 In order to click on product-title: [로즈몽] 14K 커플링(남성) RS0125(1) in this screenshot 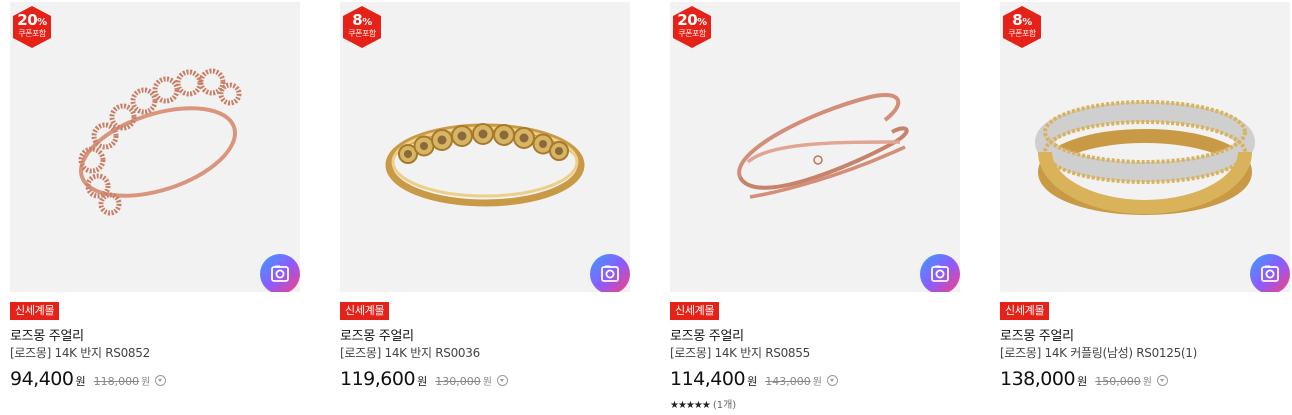, I will do `click(1098, 352)`.